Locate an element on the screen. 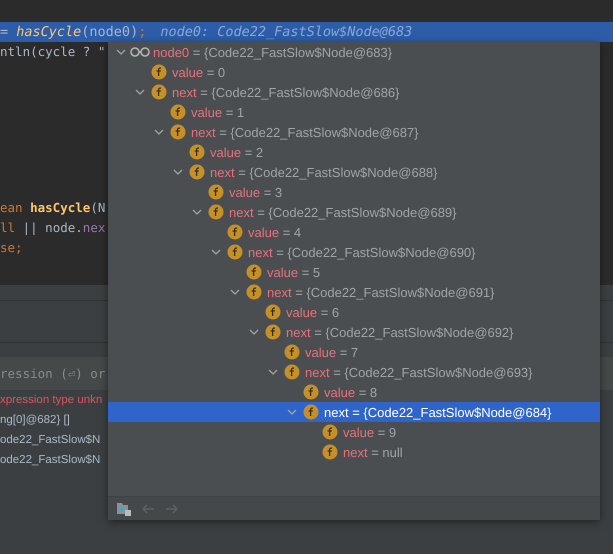  variable-label: value = 1 is located at coordinates (217, 112).